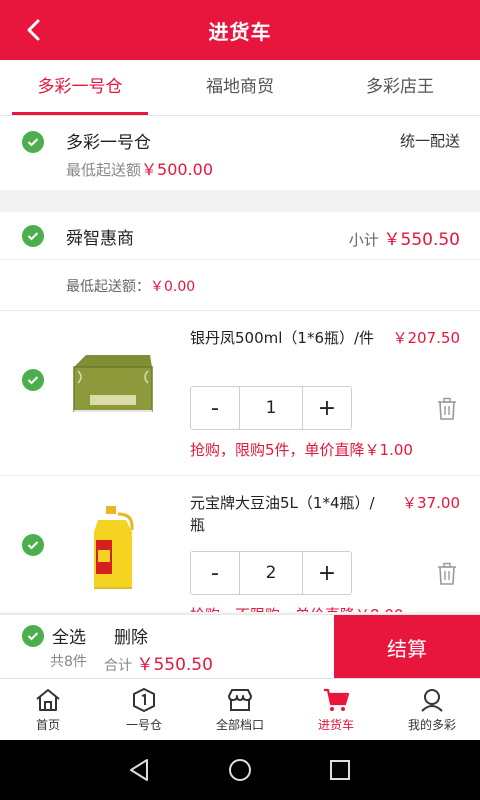  I want to click on cart-total: 合计 ￥550.50, so click(158, 662).